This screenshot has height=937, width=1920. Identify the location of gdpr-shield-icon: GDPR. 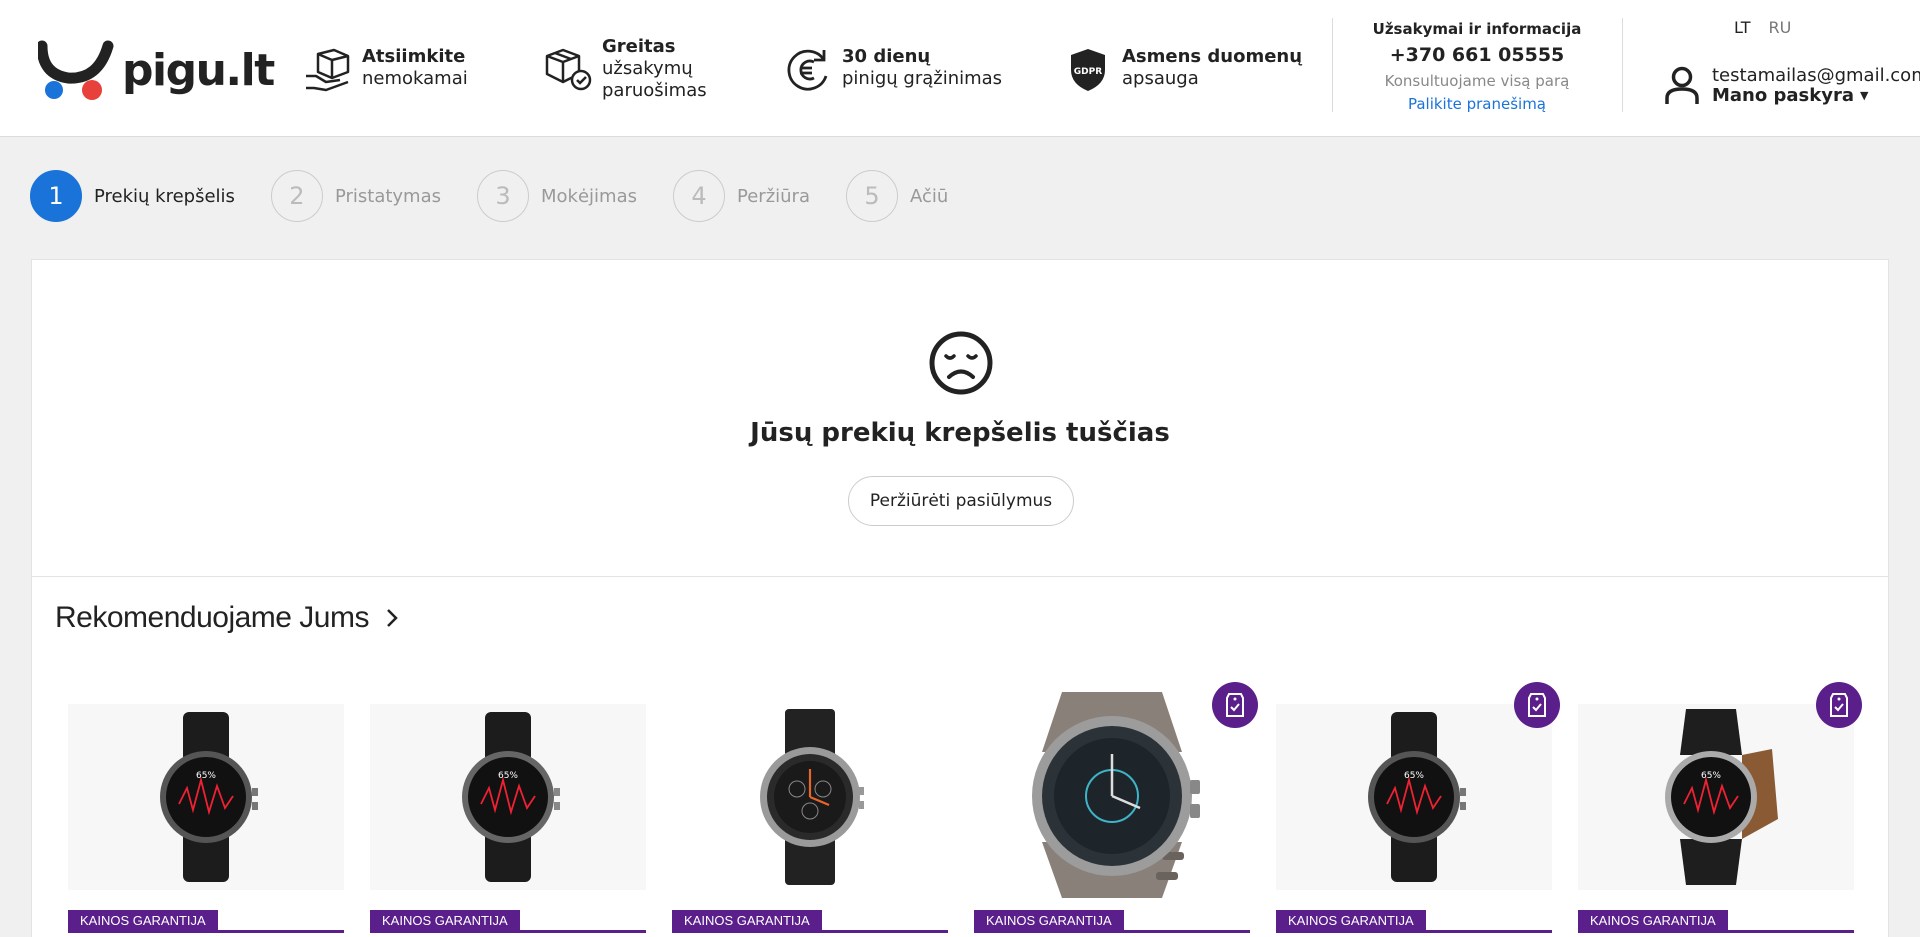
(1088, 70).